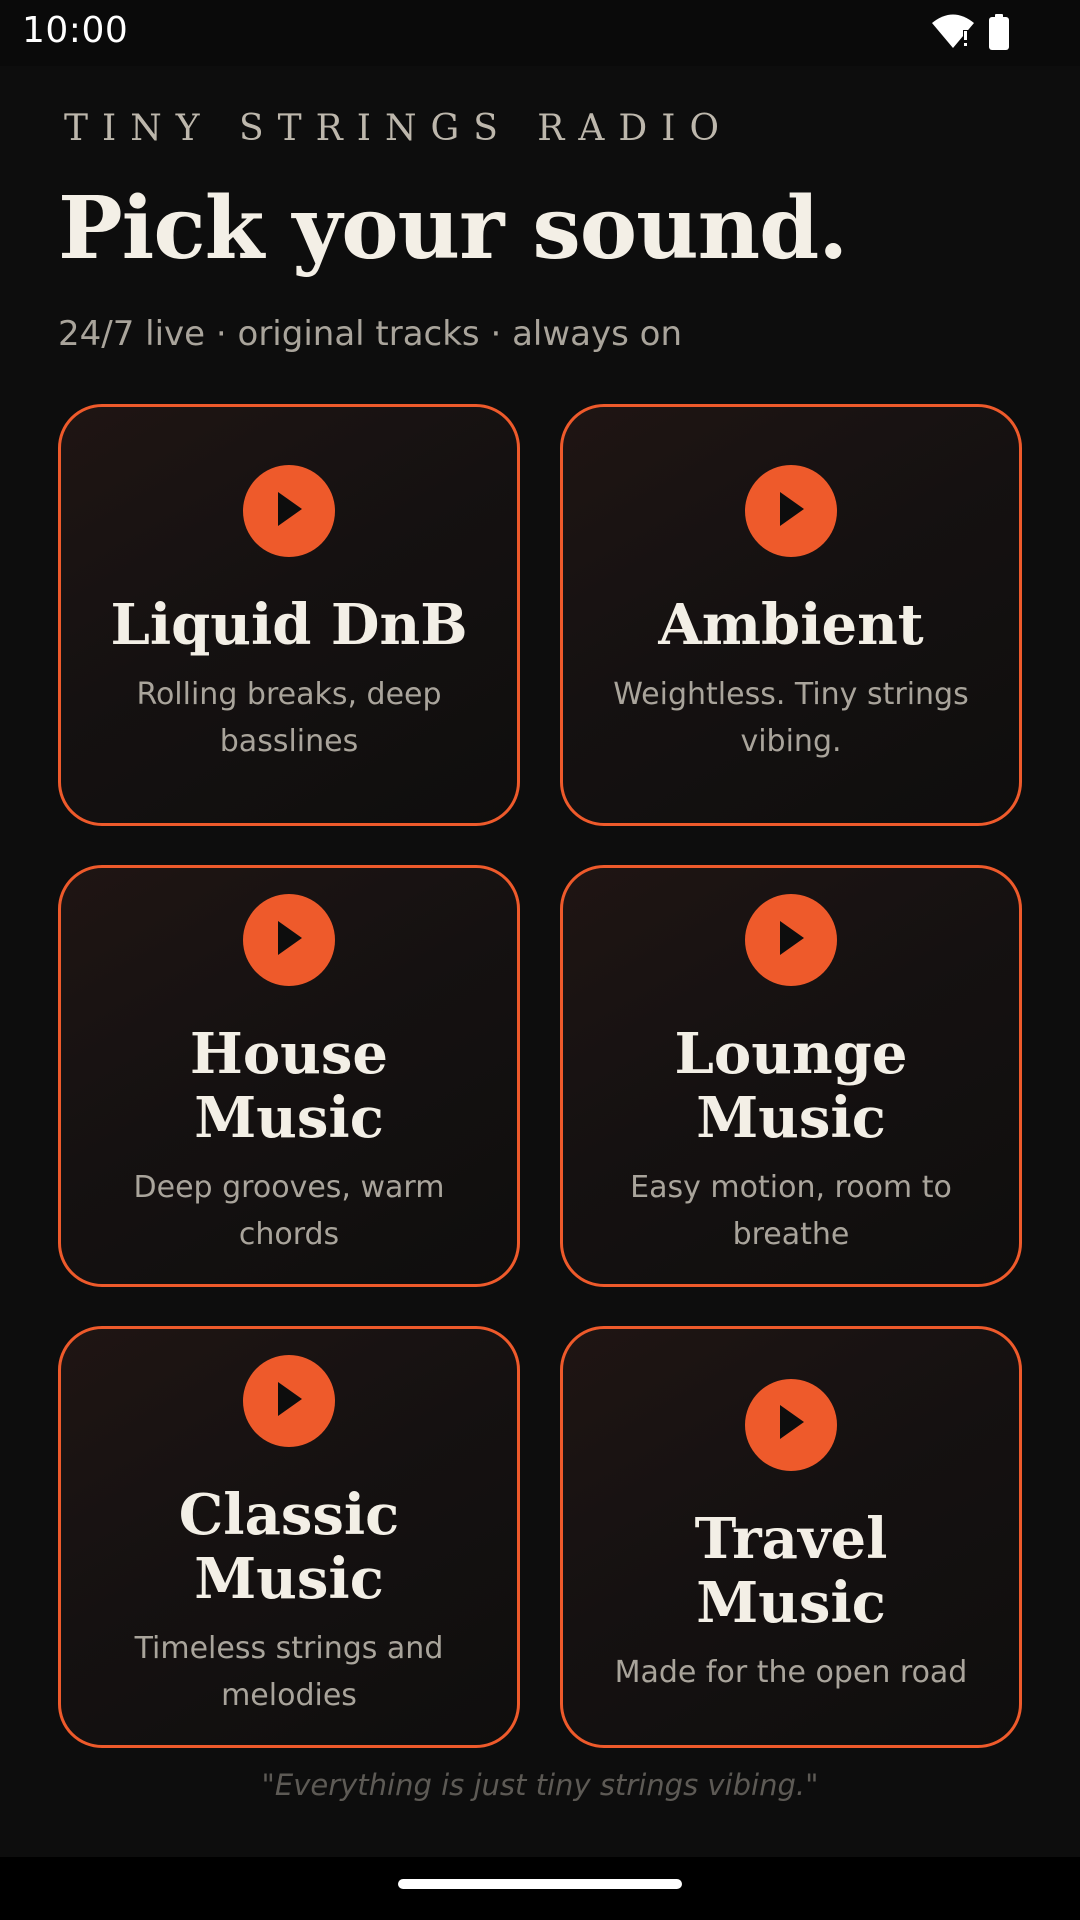 Image resolution: width=1080 pixels, height=1920 pixels. What do you see at coordinates (791, 718) in the screenshot?
I see `station-description: Weightless. Tiny strings vibing.` at bounding box center [791, 718].